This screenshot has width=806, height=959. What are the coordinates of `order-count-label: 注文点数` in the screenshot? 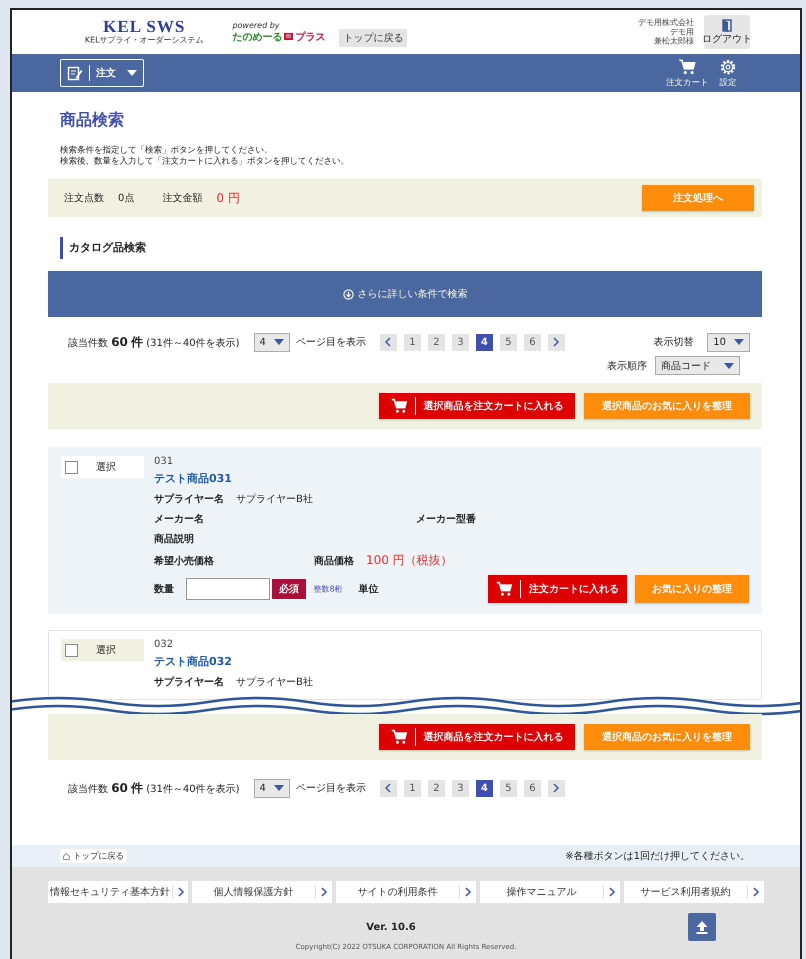 It's located at (84, 198).